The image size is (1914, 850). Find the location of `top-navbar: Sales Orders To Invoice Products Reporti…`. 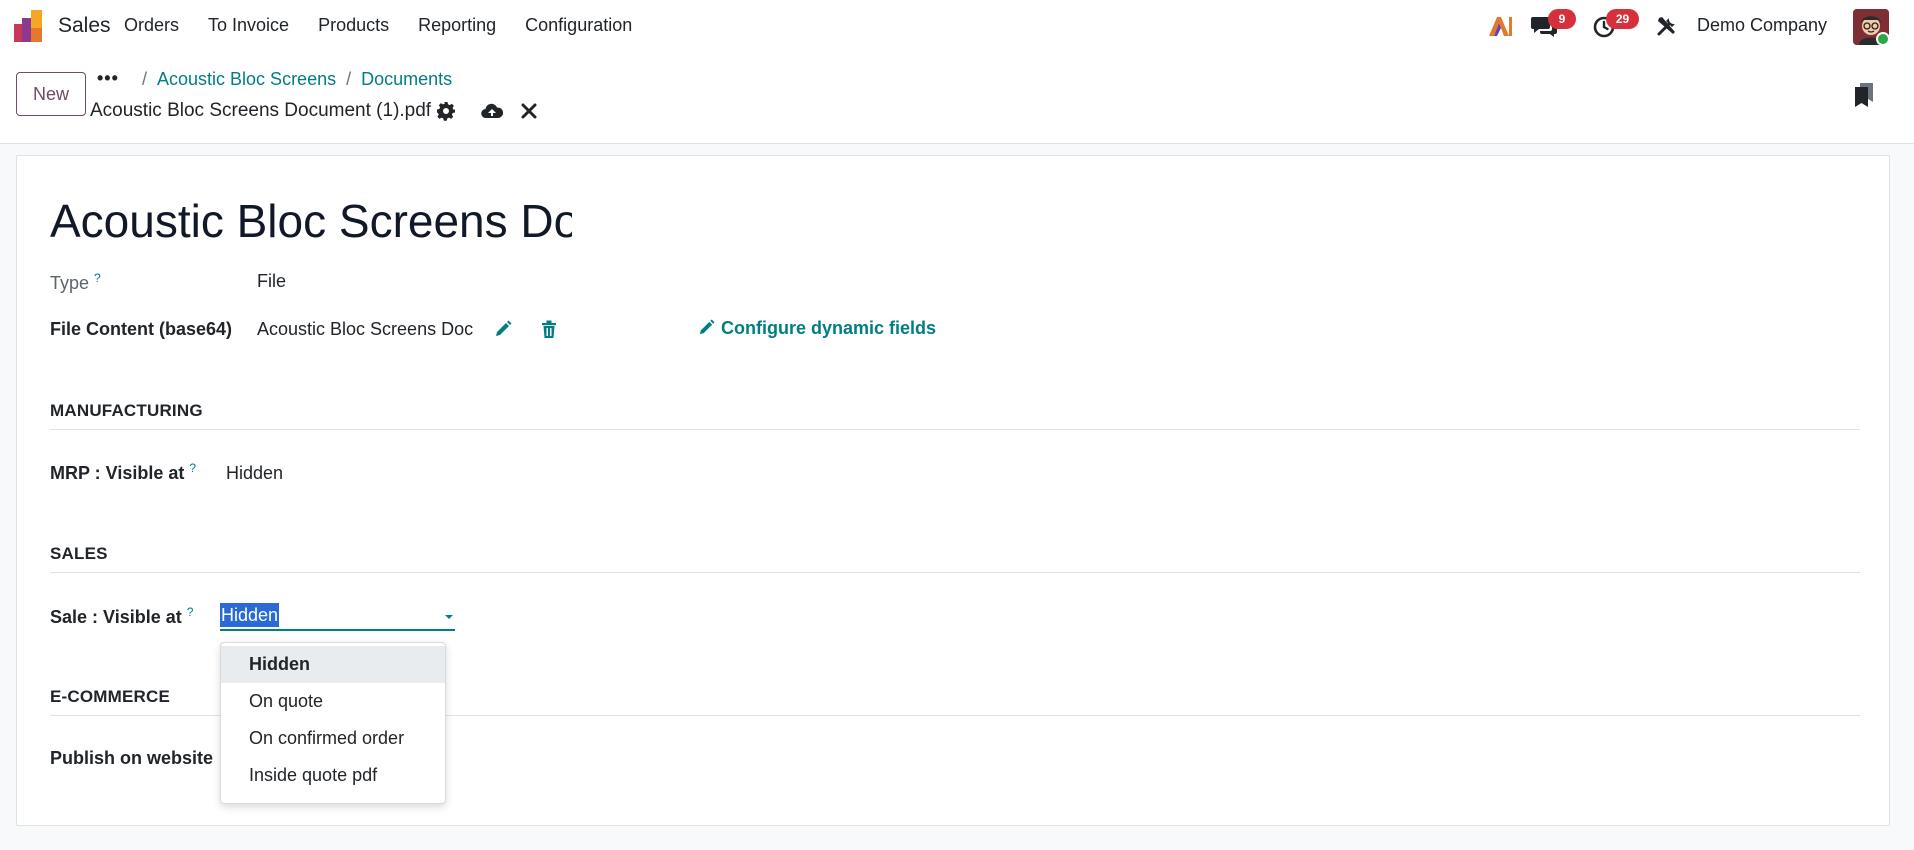

top-navbar: Sales Orders To Invoice Products Reporti… is located at coordinates (957, 27).